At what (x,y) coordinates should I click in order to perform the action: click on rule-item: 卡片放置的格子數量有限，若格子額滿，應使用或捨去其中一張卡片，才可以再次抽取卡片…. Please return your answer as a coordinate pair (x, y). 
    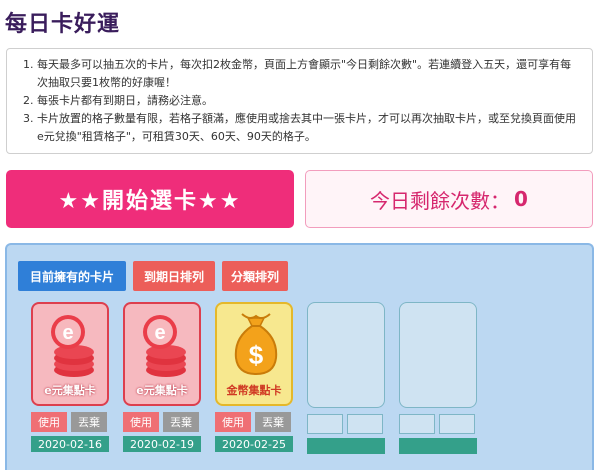
    Looking at the image, I should click on (309, 128).